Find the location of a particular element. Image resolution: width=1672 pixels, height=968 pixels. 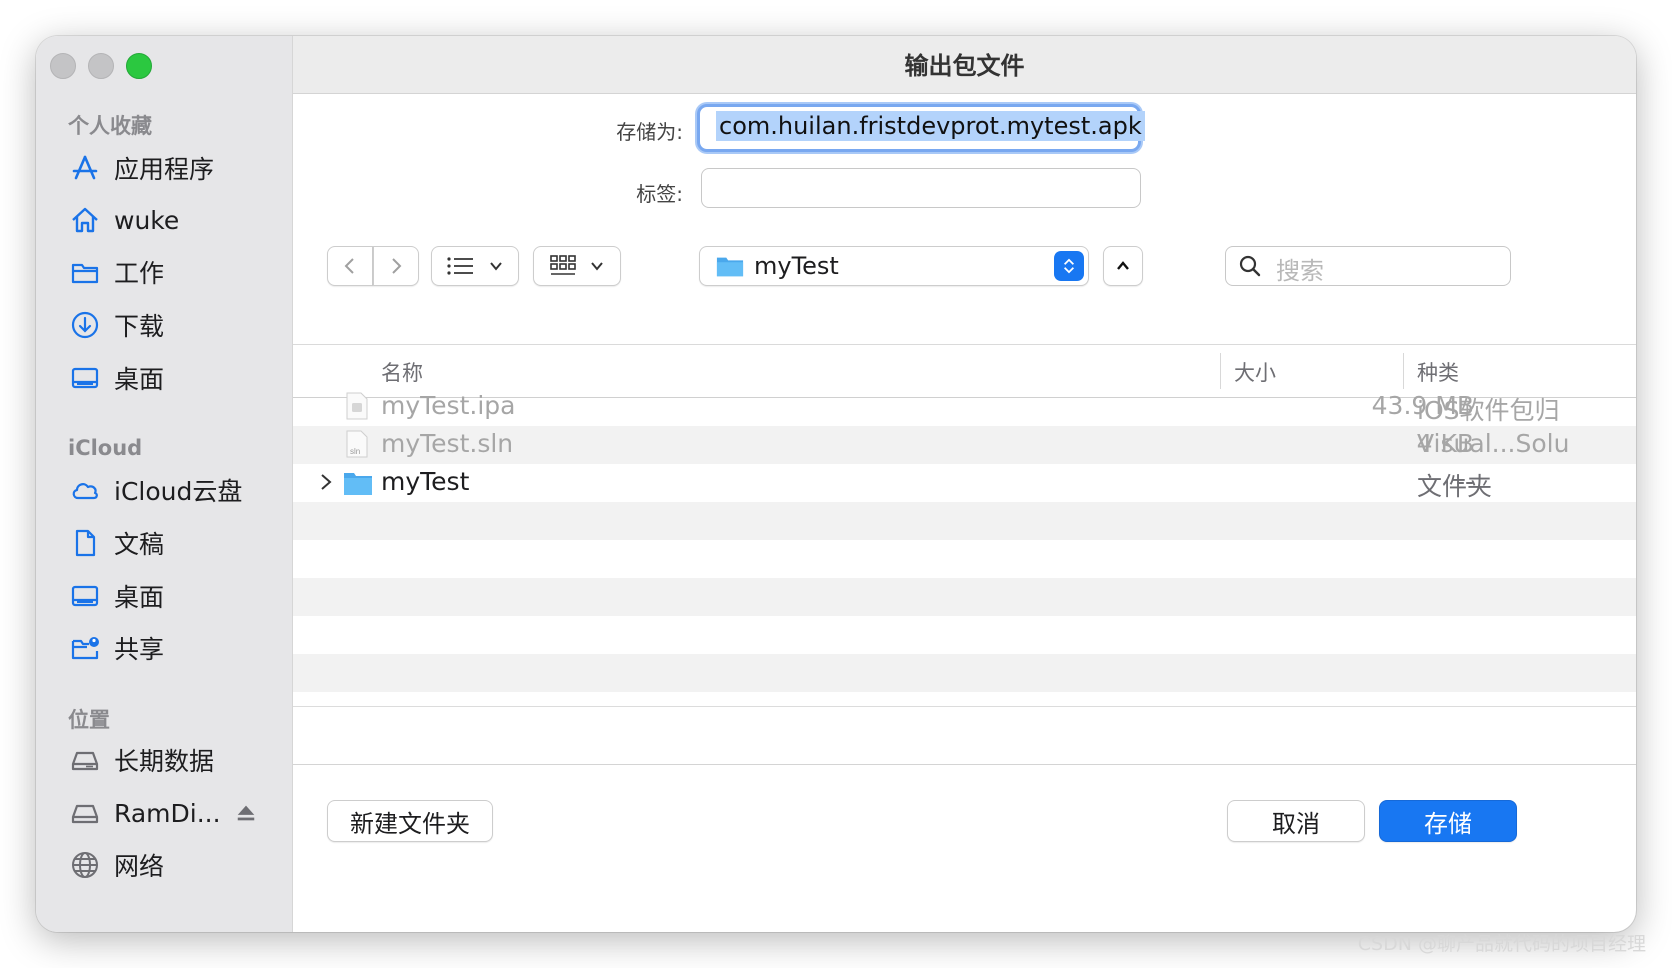

back-button is located at coordinates (350, 266).